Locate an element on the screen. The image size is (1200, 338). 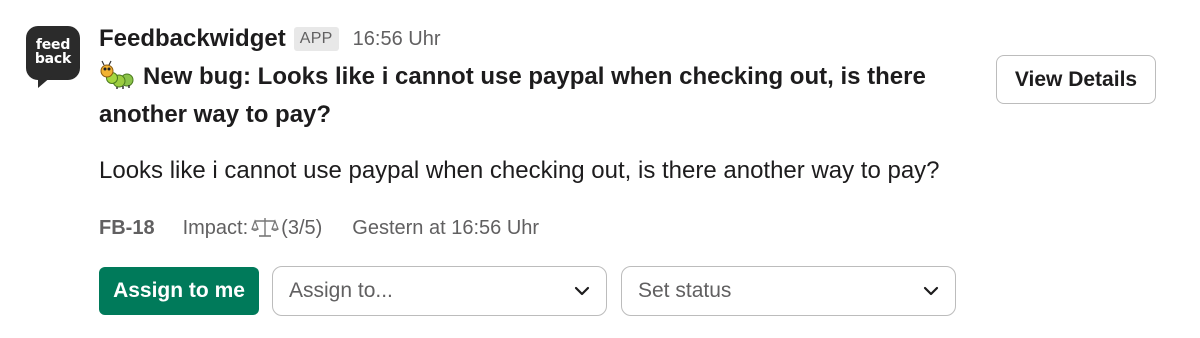
scale-icon is located at coordinates (265, 227).